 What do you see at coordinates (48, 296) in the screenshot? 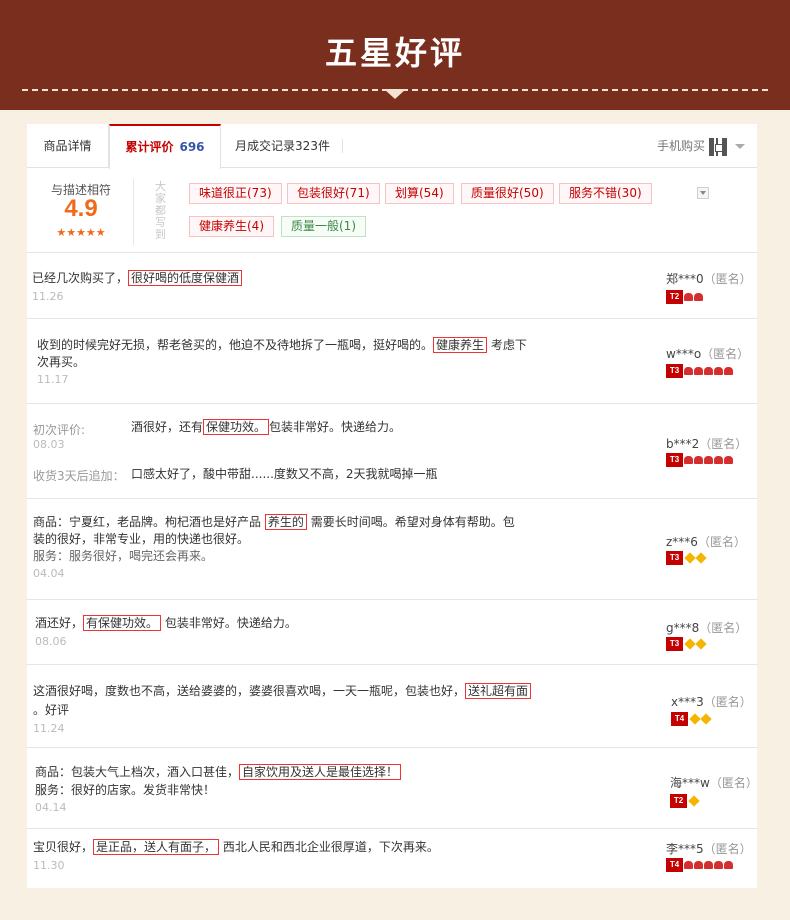
I see `review-date: 11.26` at bounding box center [48, 296].